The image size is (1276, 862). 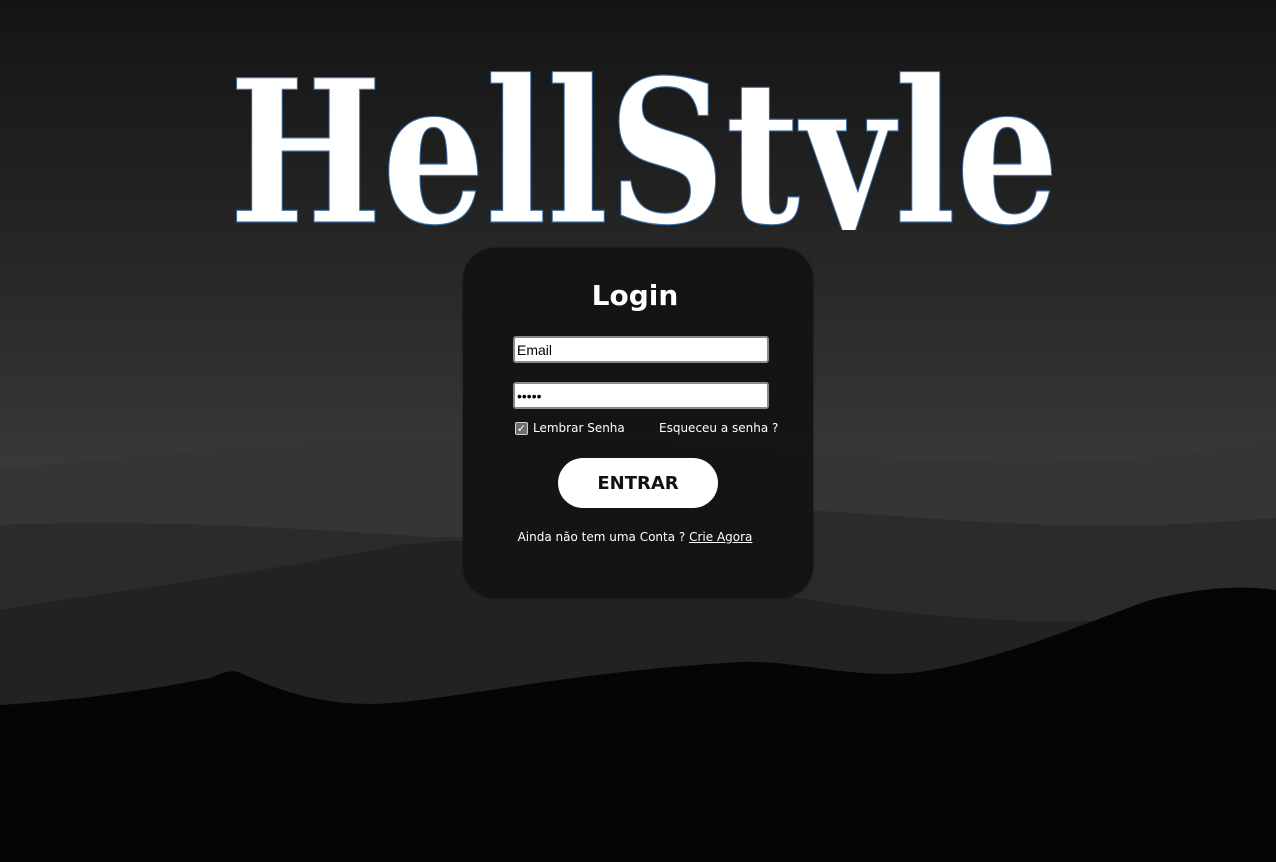 I want to click on hellstyle-logo: HellStyle, so click(x=643, y=132).